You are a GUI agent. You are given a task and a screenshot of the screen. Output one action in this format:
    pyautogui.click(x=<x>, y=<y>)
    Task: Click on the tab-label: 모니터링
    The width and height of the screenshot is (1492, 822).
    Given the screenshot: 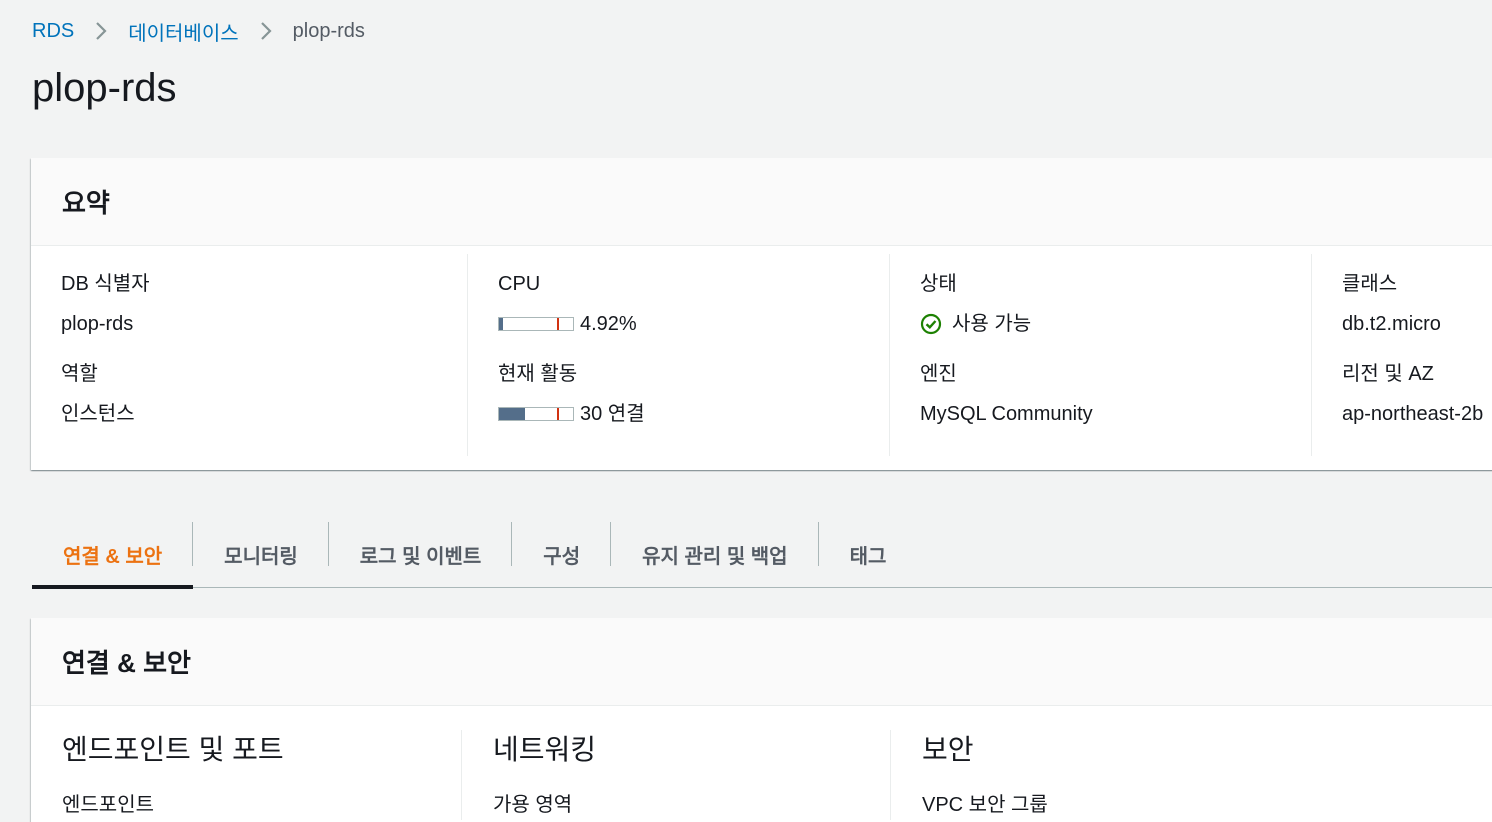 What is the action you would take?
    pyautogui.click(x=261, y=556)
    